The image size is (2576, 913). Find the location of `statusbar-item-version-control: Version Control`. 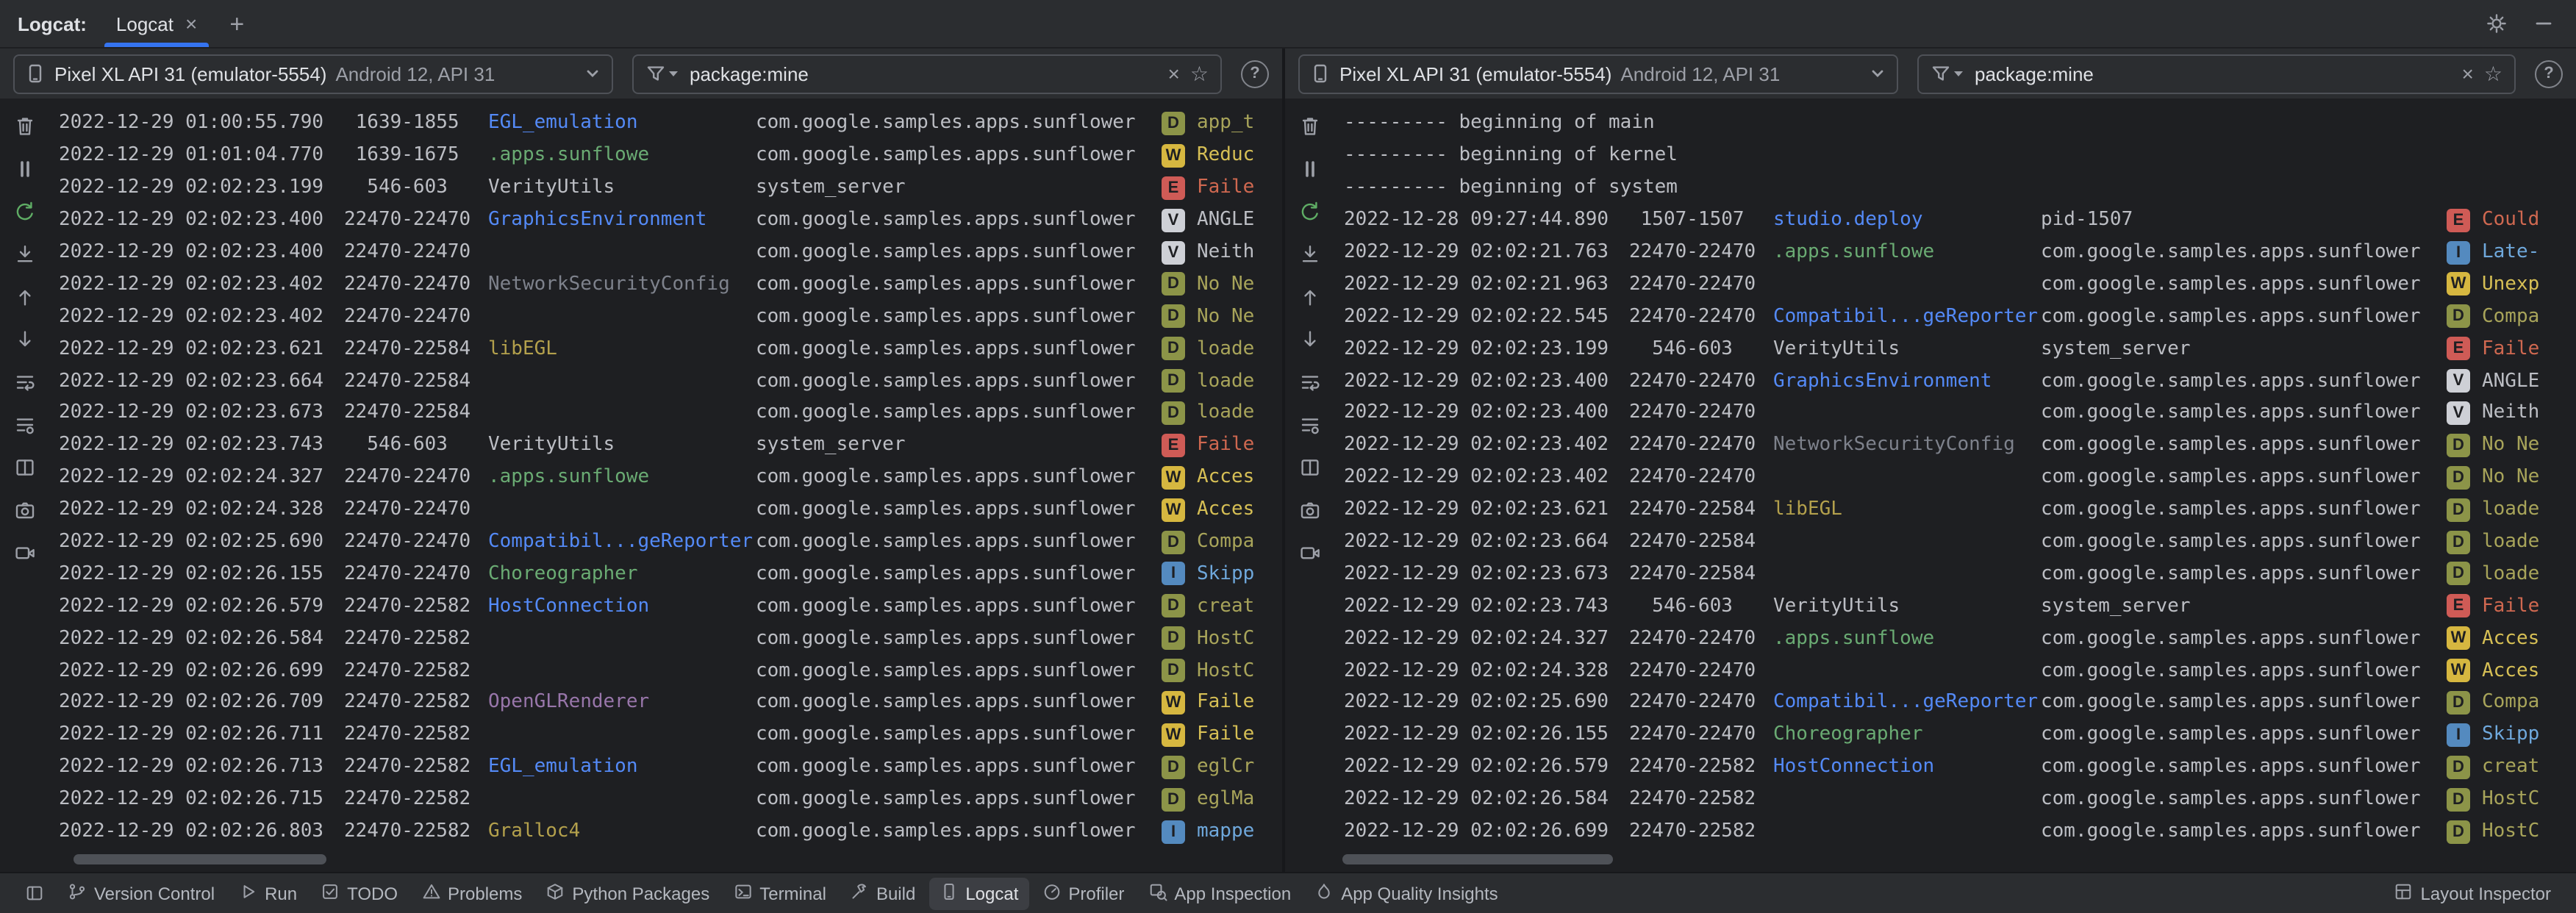

statusbar-item-version-control: Version Control is located at coordinates (141, 893).